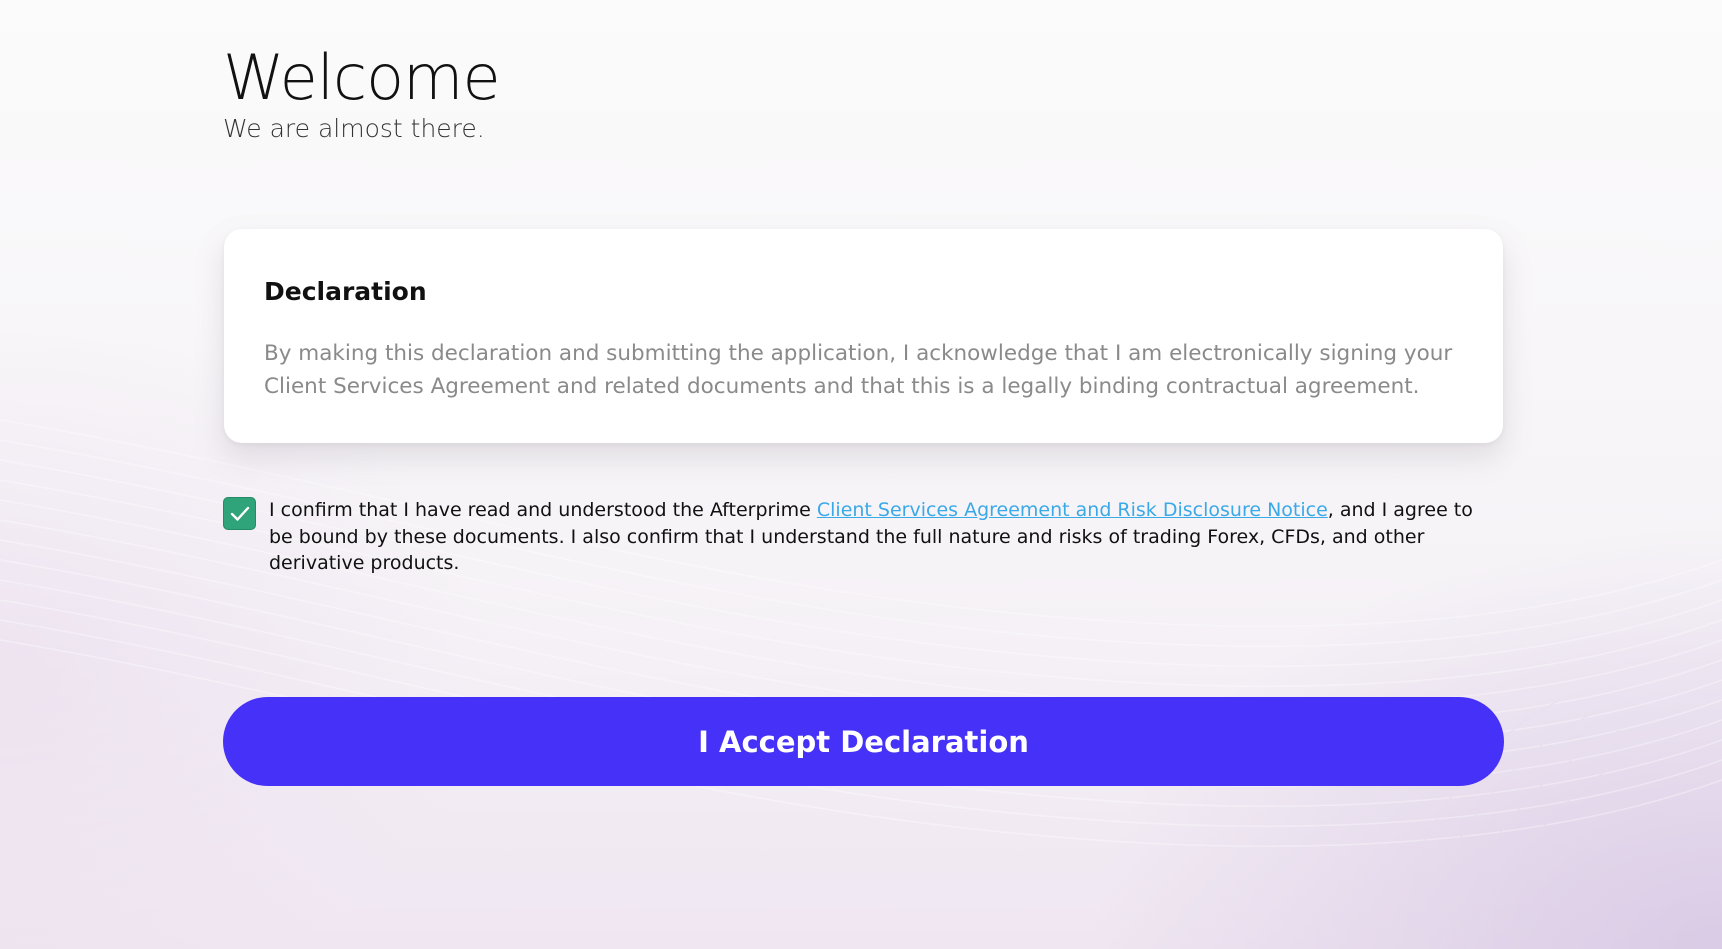 This screenshot has width=1722, height=949. What do you see at coordinates (362, 77) in the screenshot?
I see `page-title: Welcome` at bounding box center [362, 77].